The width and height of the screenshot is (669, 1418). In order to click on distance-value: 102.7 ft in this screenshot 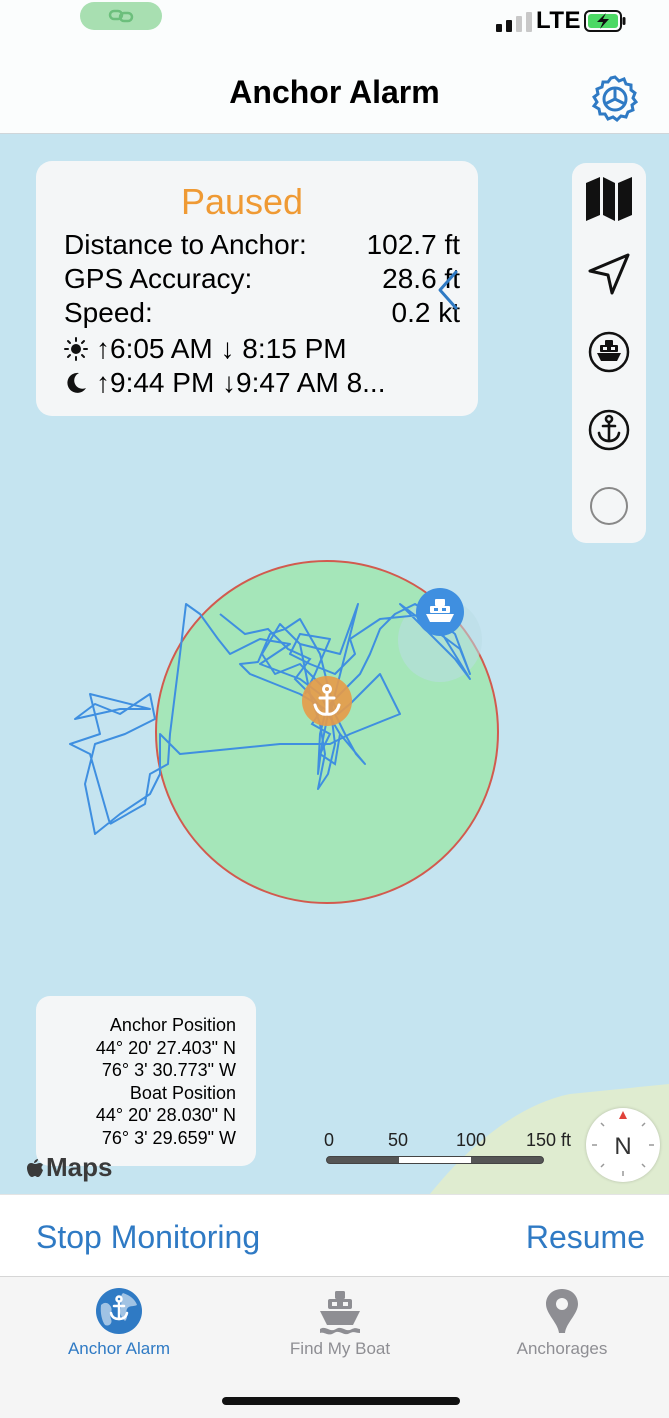, I will do `click(413, 244)`.